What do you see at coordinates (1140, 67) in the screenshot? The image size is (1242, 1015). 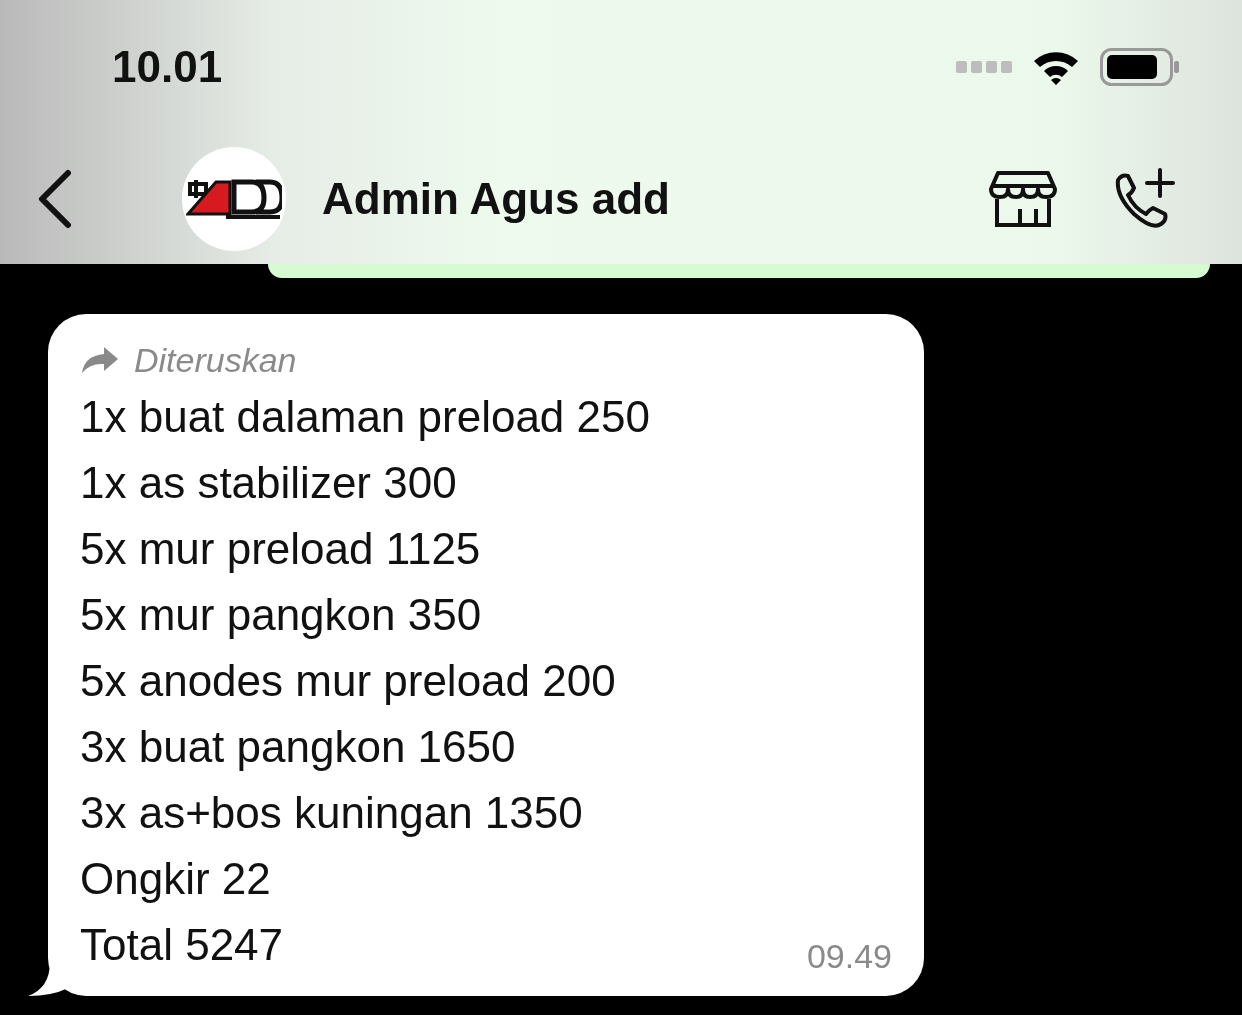 I see `battery-icon` at bounding box center [1140, 67].